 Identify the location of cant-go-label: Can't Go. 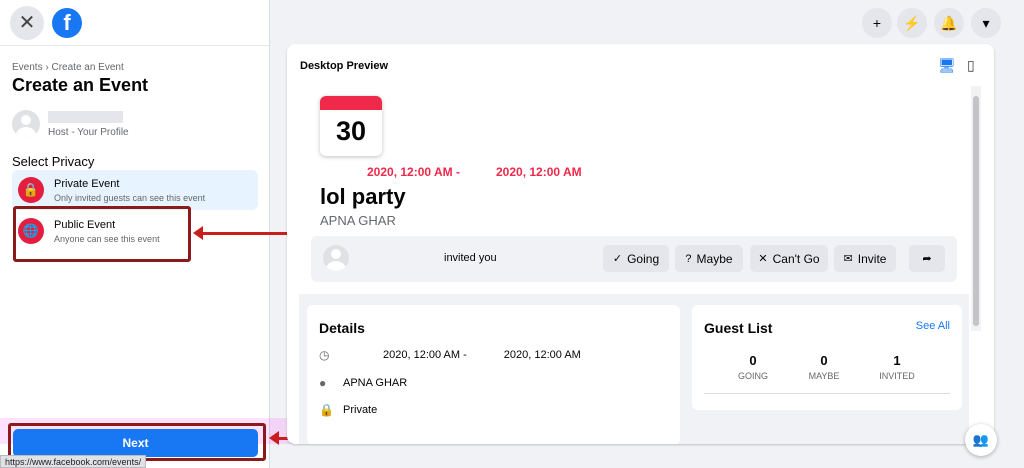
(796, 258).